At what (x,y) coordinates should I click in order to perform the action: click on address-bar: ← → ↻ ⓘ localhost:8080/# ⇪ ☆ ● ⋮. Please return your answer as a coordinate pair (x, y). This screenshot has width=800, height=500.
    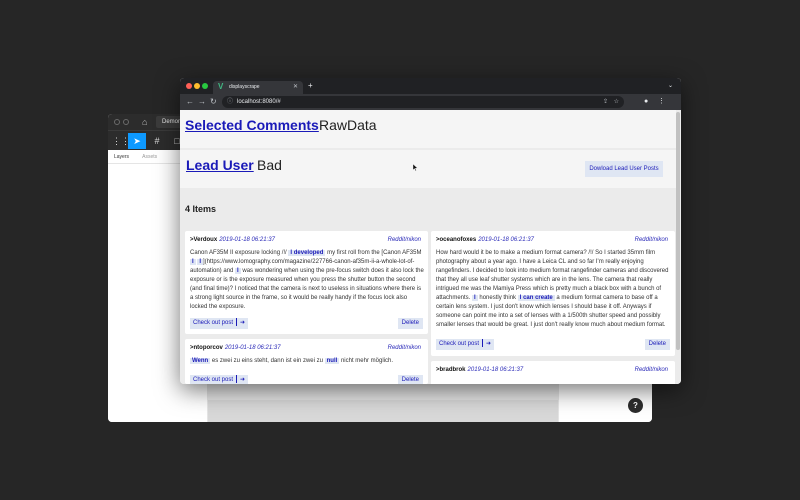
    Looking at the image, I should click on (430, 102).